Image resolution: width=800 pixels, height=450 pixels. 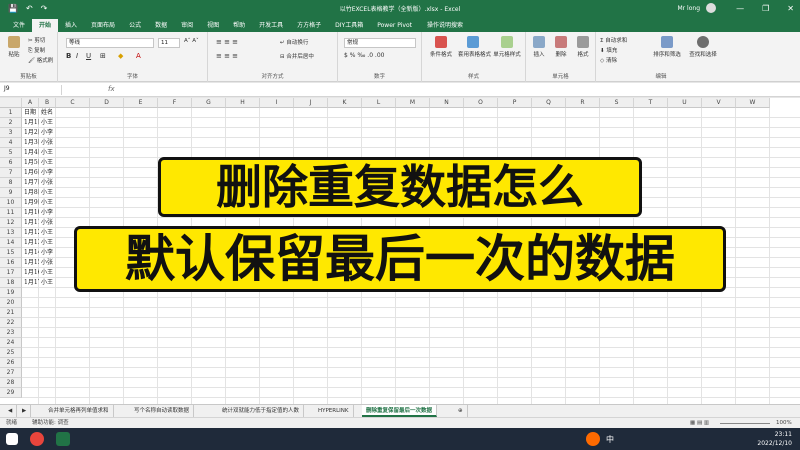 What do you see at coordinates (209, 103) in the screenshot?
I see `column-header: G` at bounding box center [209, 103].